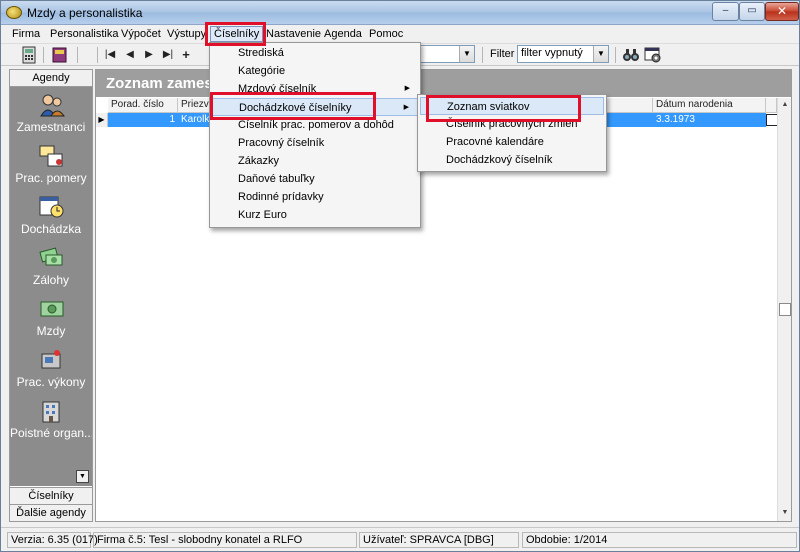  I want to click on contract-icon, so click(51, 156).